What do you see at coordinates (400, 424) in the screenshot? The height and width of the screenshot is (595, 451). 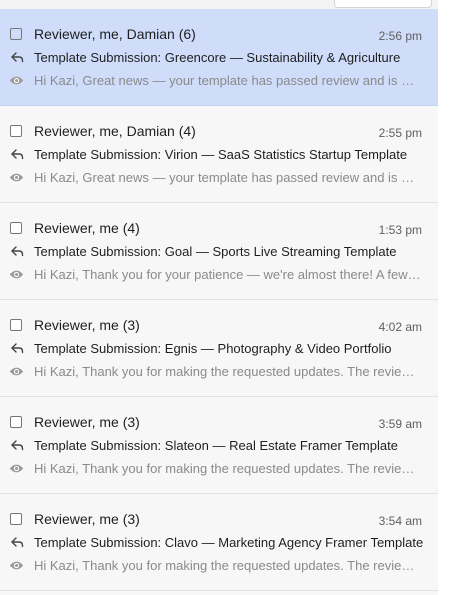 I see `thread-time: 3:59 am` at bounding box center [400, 424].